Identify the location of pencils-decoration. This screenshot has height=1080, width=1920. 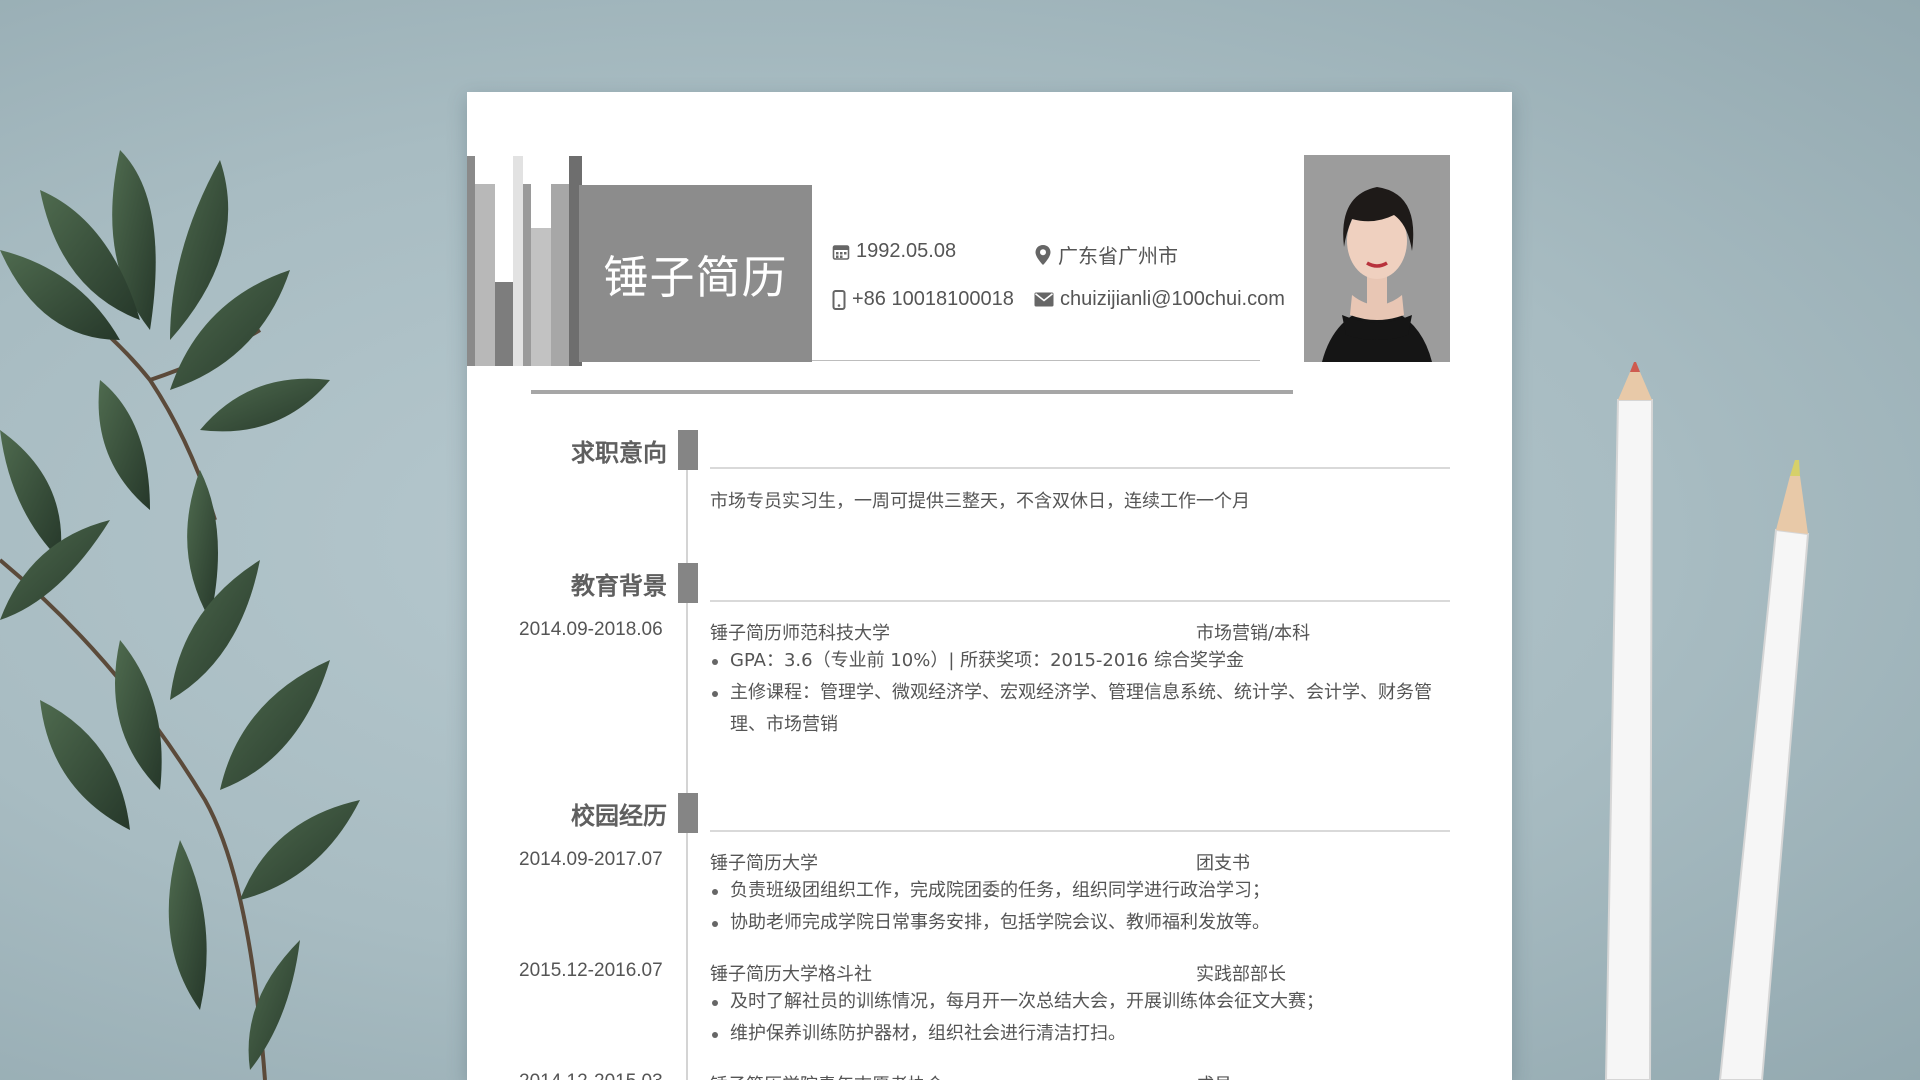
(1707, 721).